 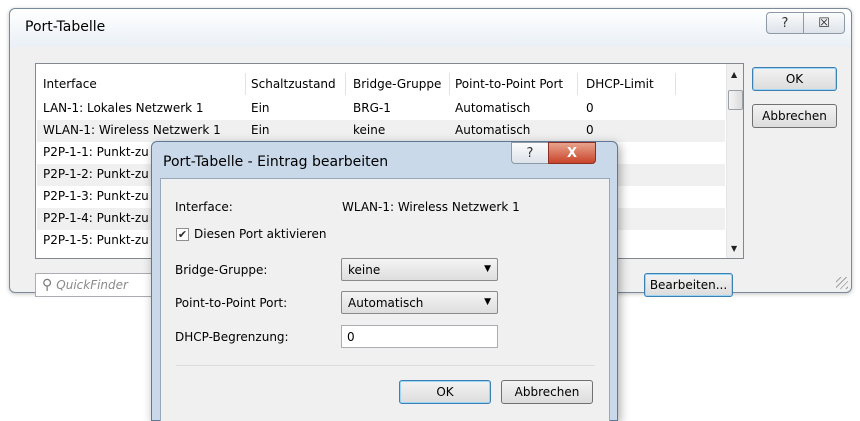 I want to click on cell-interface: P2P-1-4: Punkt-zu, so click(x=96, y=218).